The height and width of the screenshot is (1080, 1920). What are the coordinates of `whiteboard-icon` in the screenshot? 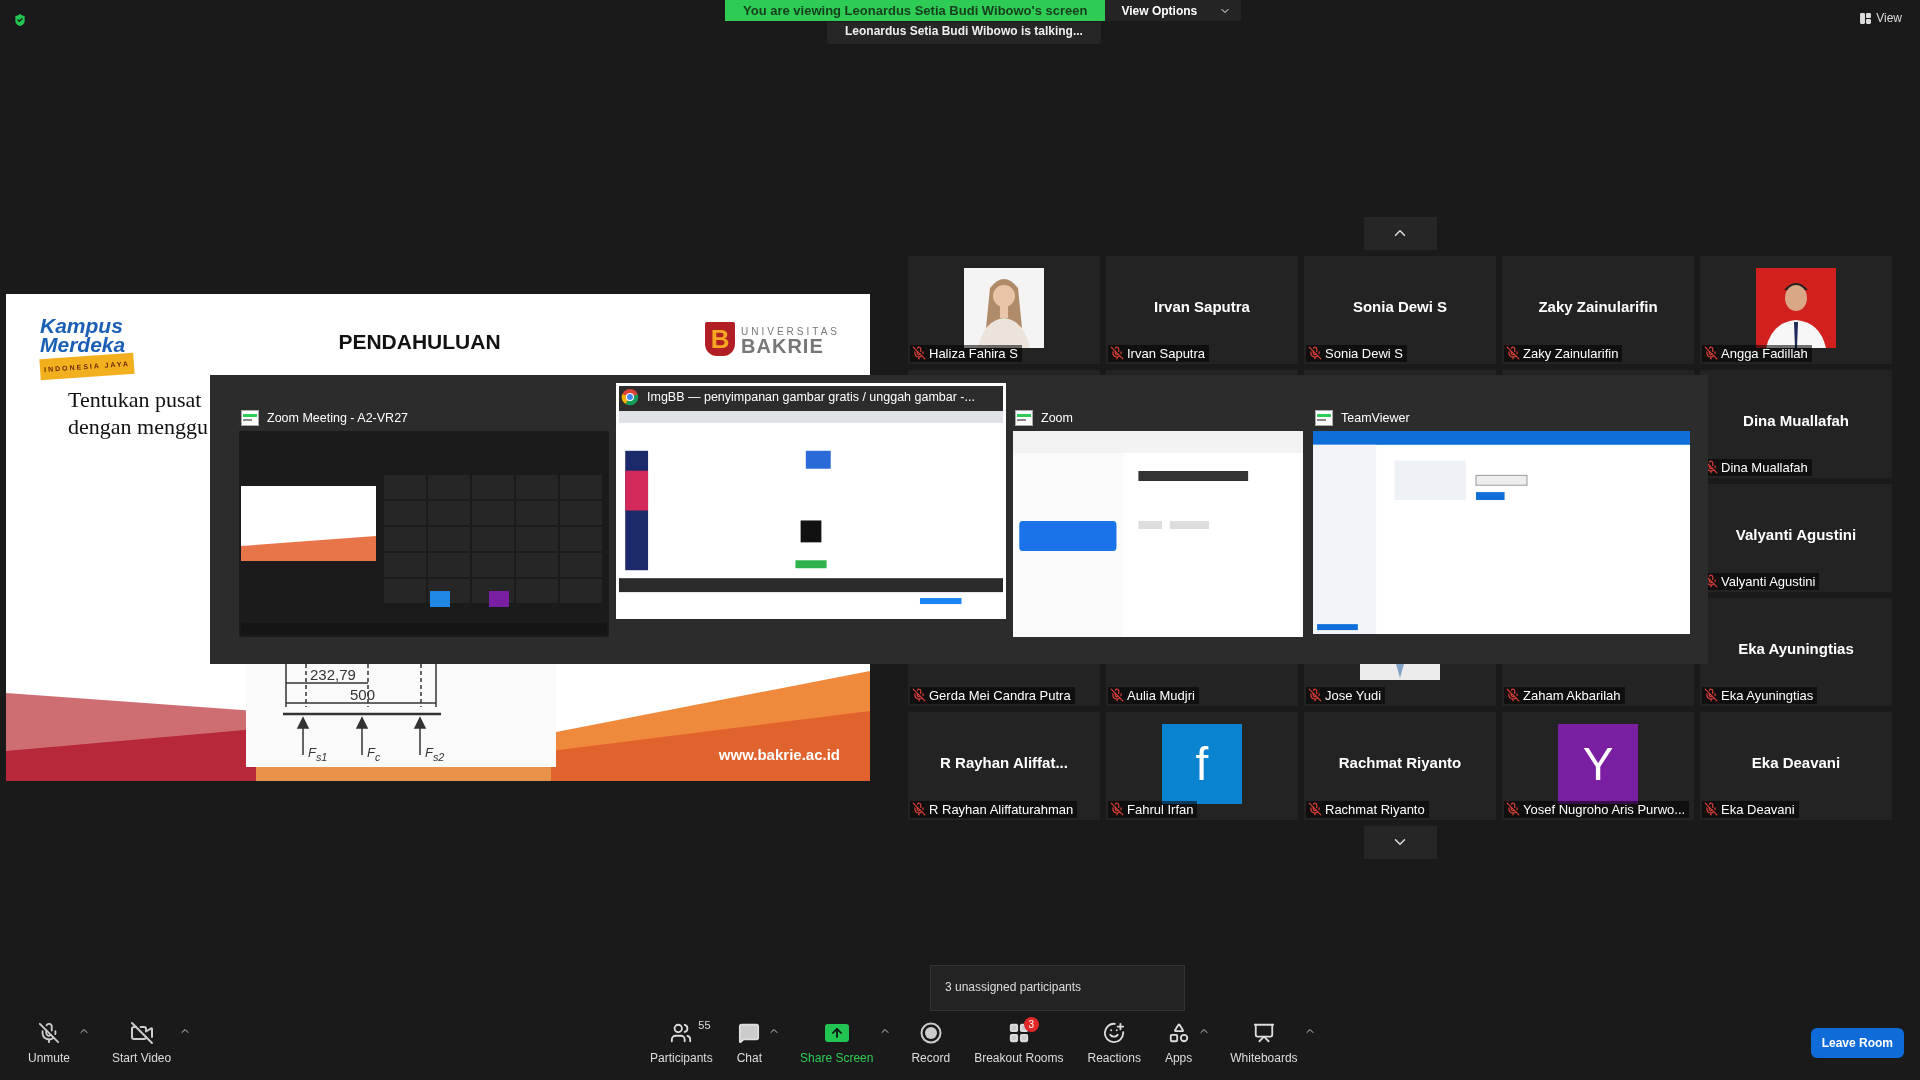 It's located at (1263, 1032).